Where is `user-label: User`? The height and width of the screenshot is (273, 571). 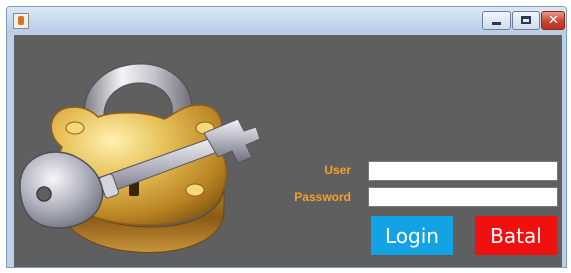 user-label: User is located at coordinates (337, 170).